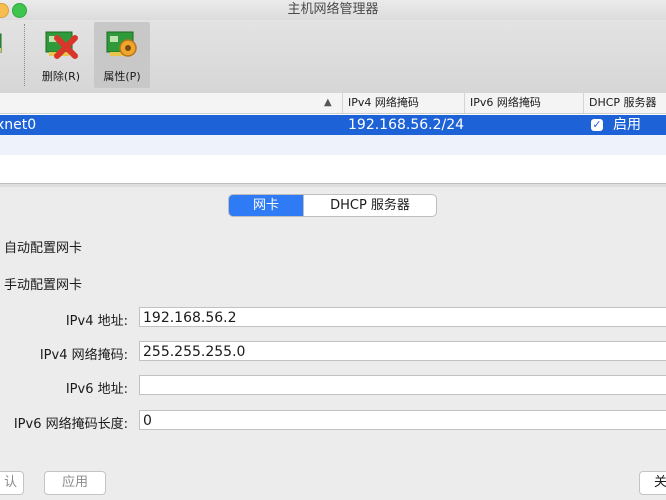 This screenshot has width=666, height=500. What do you see at coordinates (96, 321) in the screenshot?
I see `ipv4-address-label: IPv4 地址:` at bounding box center [96, 321].